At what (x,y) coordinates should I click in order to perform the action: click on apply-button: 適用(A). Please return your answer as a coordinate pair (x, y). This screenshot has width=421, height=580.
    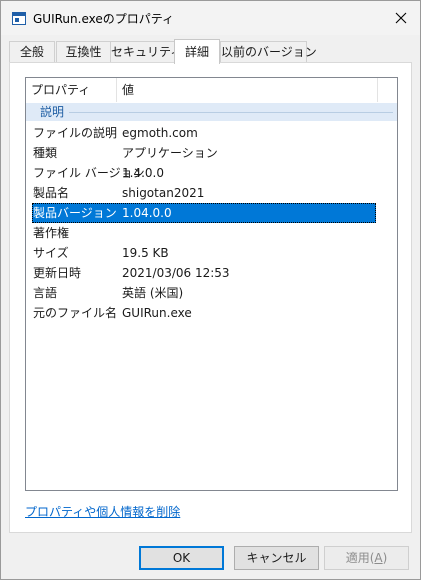
    Looking at the image, I should click on (366, 558).